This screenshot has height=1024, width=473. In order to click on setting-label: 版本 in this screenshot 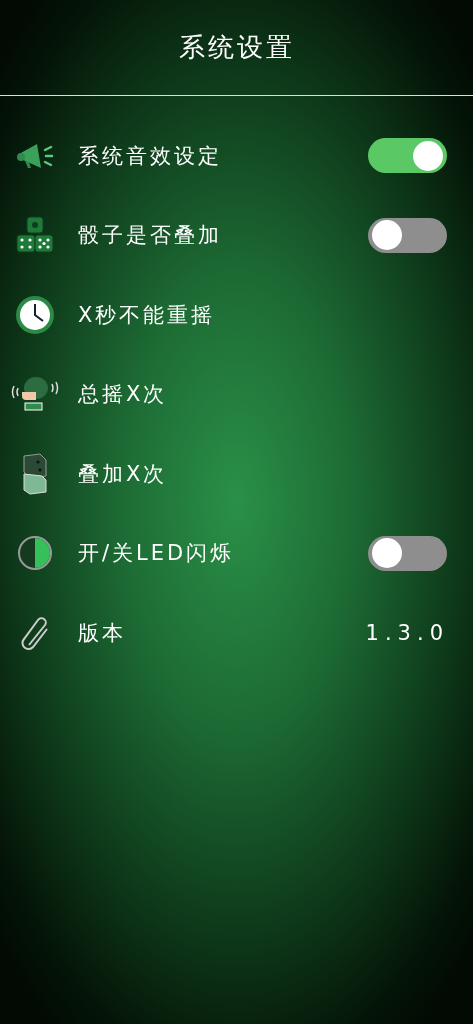, I will do `click(102, 633)`.